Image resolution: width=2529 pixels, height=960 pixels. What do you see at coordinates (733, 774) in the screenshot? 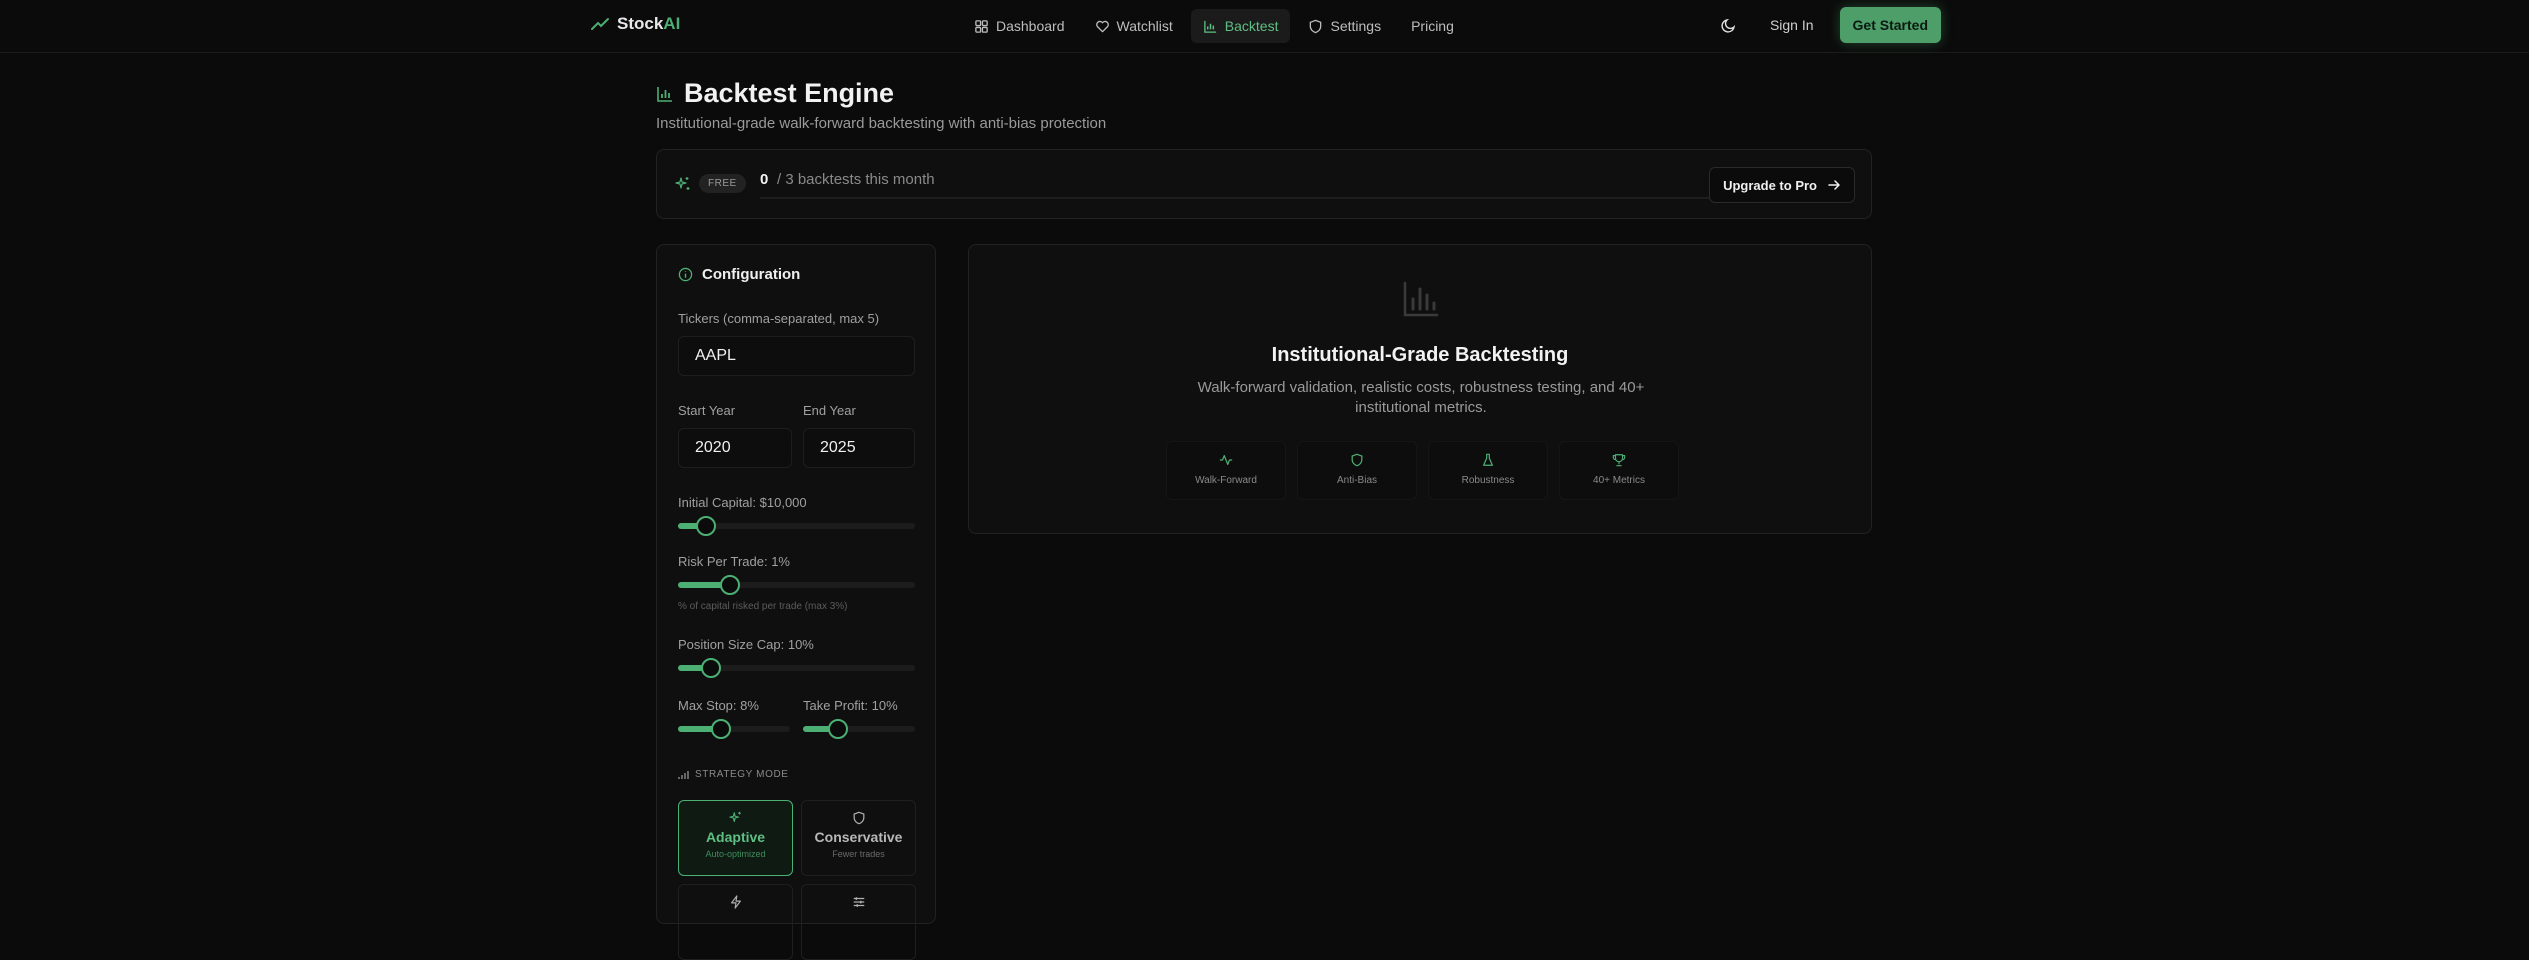
I see `strategy-mode-label: STRATEGY MODE` at bounding box center [733, 774].